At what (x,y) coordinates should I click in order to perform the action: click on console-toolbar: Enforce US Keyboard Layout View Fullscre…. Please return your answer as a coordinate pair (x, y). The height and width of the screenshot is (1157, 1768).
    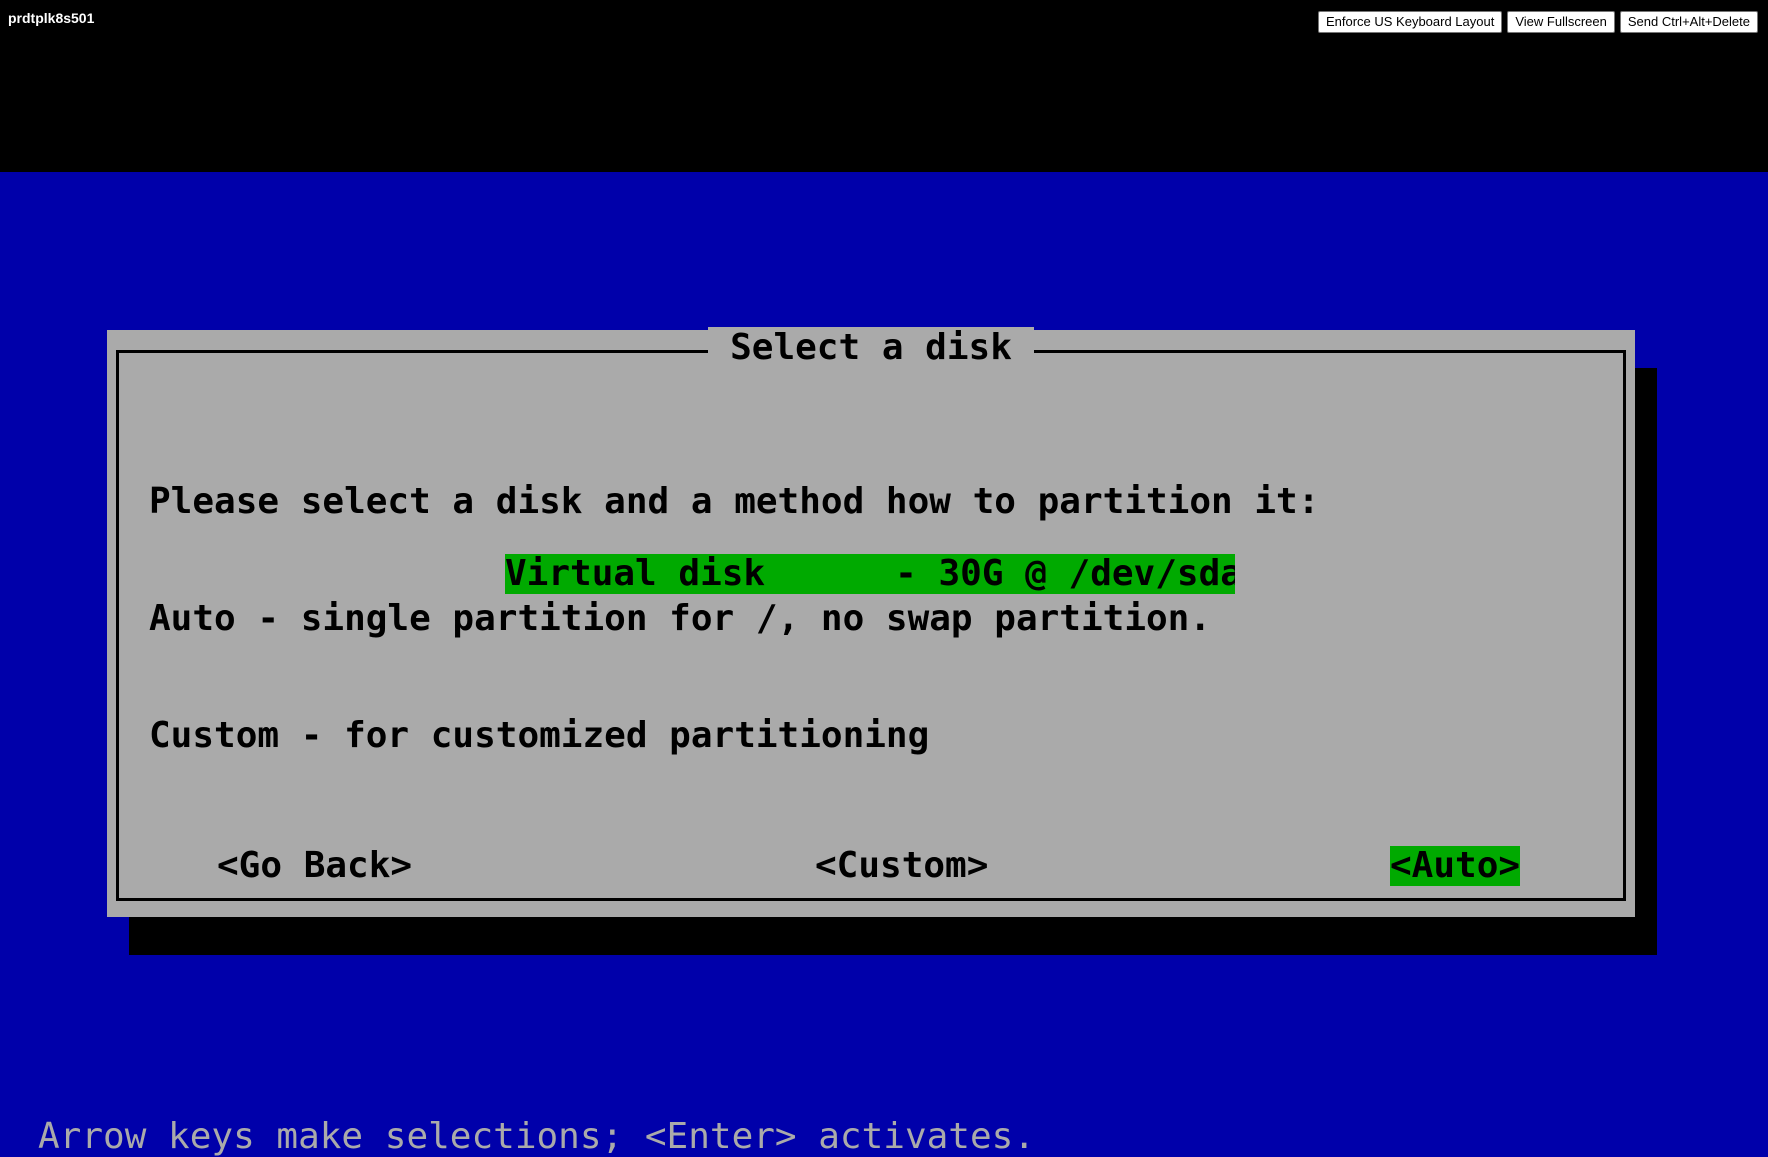
    Looking at the image, I should click on (1537, 22).